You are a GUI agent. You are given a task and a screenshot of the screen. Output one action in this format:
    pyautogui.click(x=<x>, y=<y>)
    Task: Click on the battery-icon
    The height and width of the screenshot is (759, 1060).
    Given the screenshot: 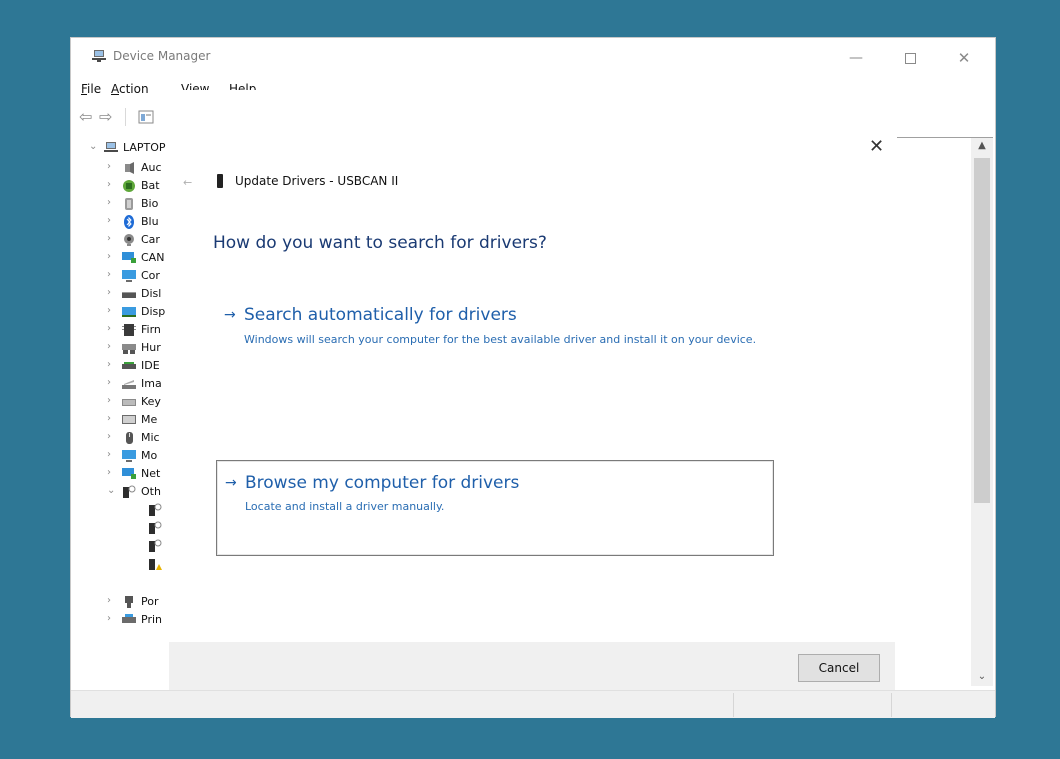 What is the action you would take?
    pyautogui.click(x=129, y=186)
    